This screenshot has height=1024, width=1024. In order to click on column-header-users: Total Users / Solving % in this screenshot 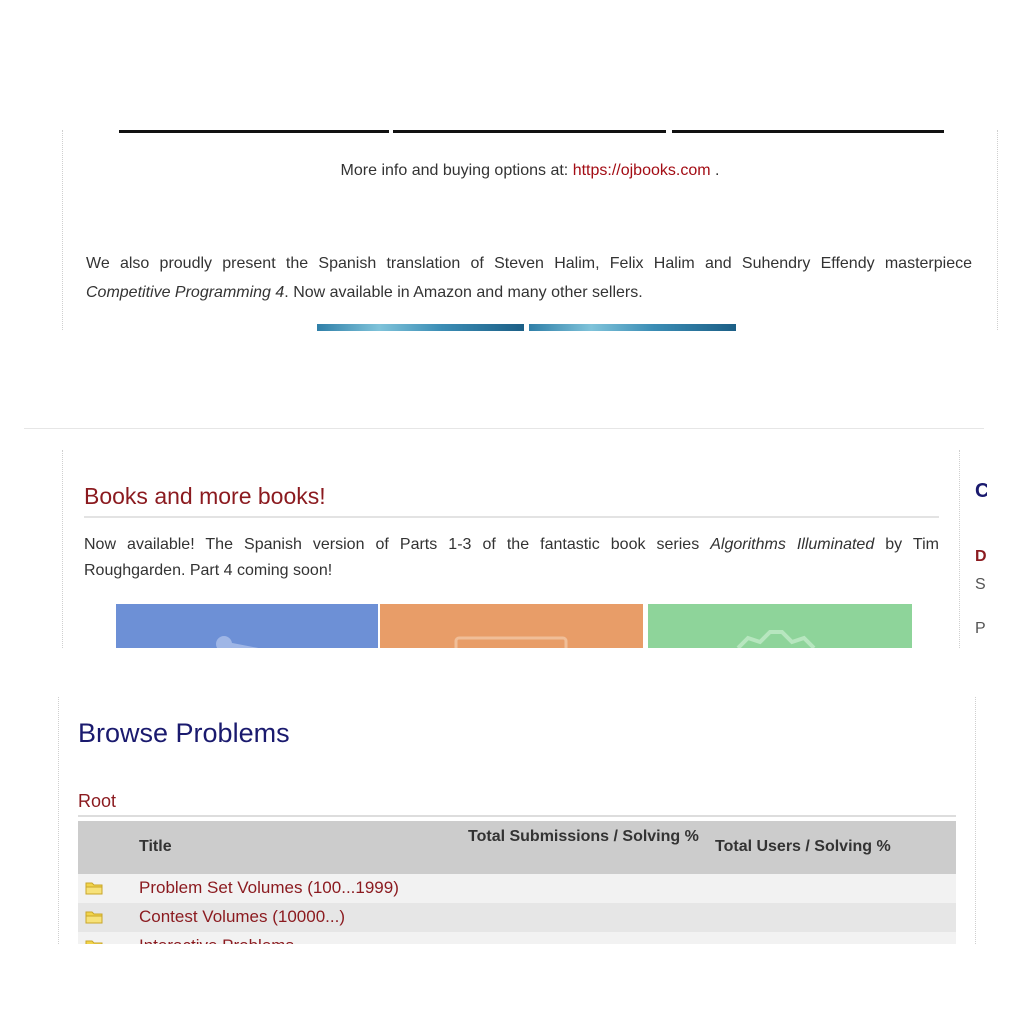, I will do `click(803, 847)`.